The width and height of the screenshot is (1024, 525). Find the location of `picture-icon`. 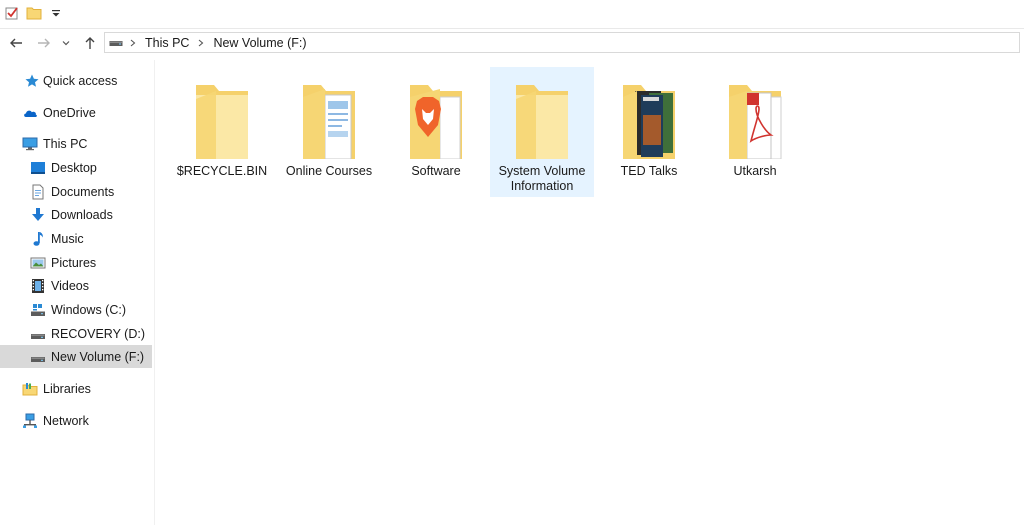

picture-icon is located at coordinates (38, 262).